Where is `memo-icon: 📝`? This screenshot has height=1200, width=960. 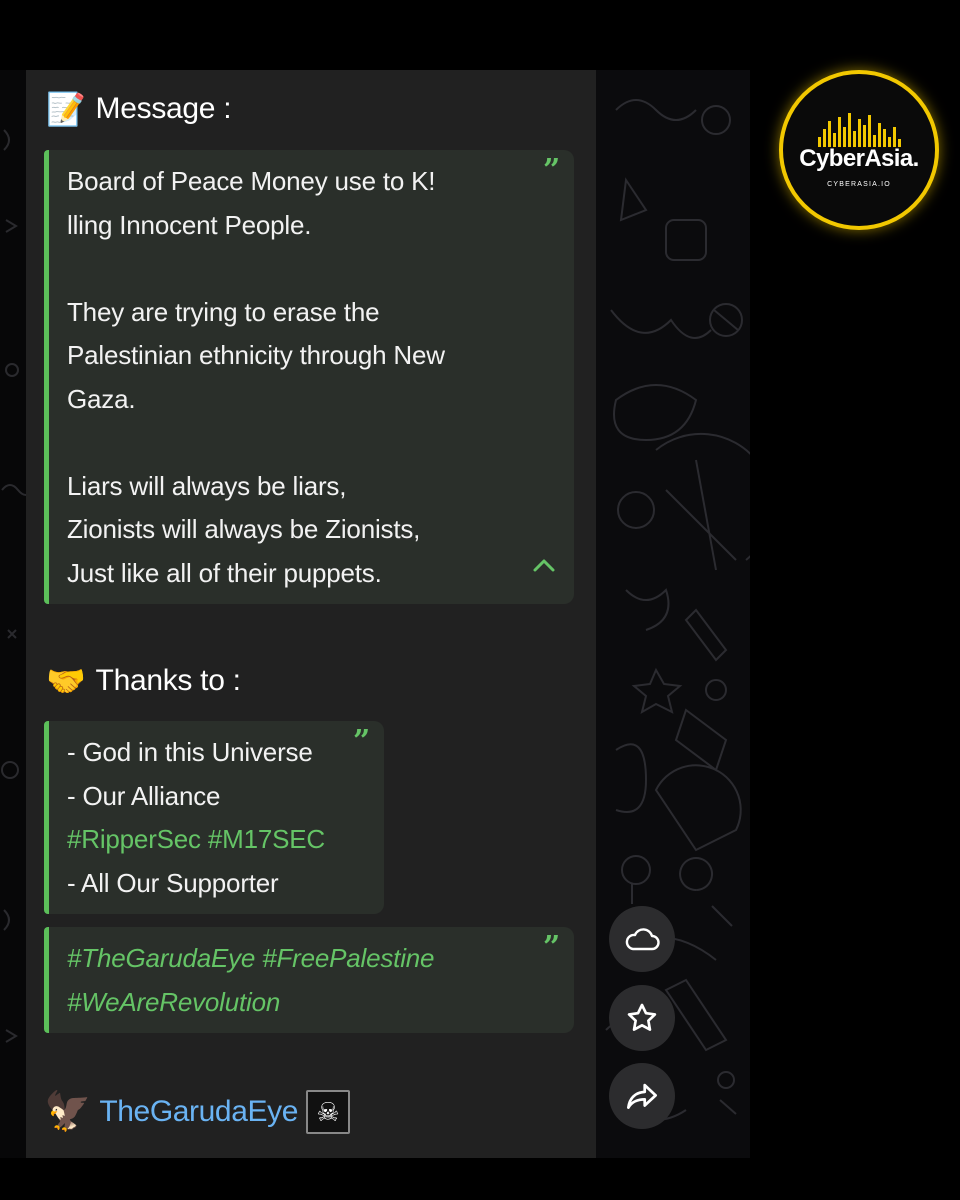 memo-icon: 📝 is located at coordinates (66, 109).